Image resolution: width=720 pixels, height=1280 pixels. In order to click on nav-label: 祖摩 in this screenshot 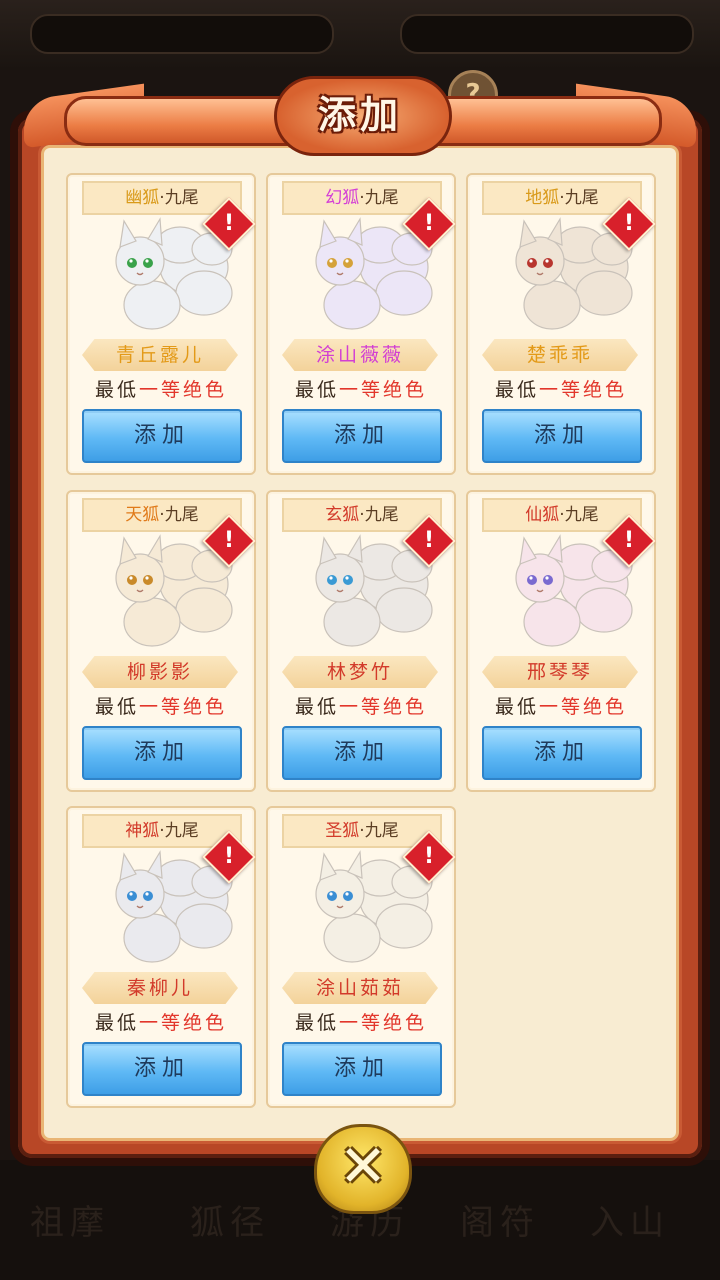, I will do `click(70, 1223)`.